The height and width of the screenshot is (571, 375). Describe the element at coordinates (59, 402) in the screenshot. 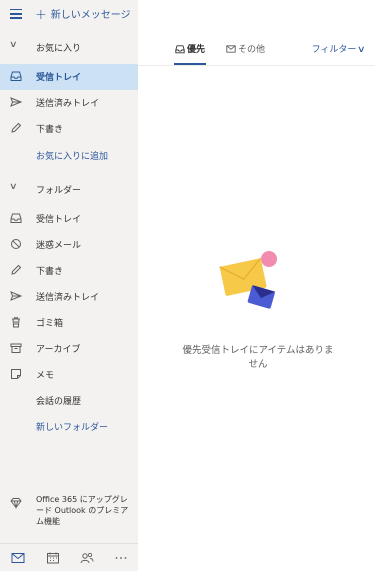

I see `folder-item-label: 会話の履歴` at that location.